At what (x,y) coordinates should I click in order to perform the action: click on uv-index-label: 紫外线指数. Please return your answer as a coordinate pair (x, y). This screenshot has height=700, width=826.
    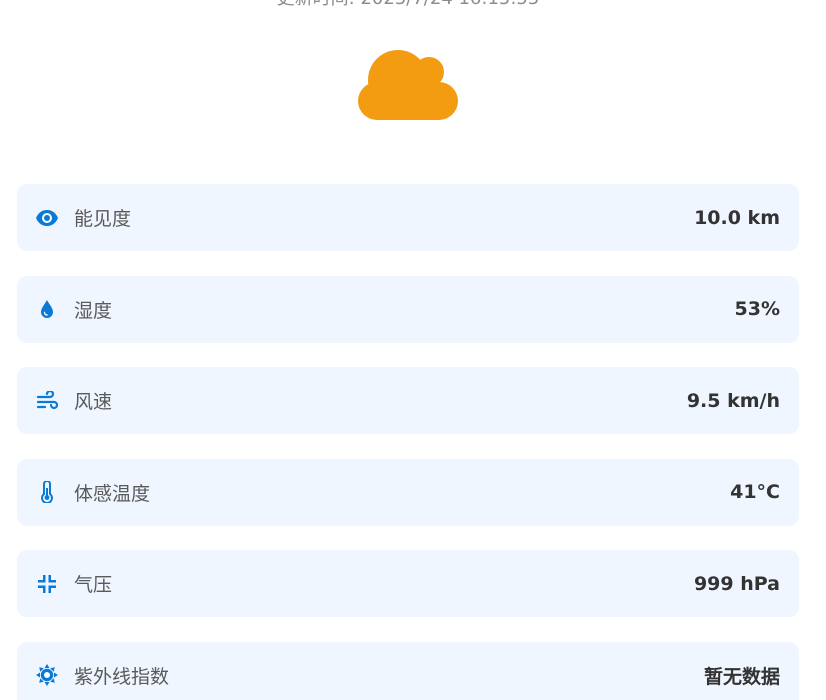
    Looking at the image, I should click on (122, 676).